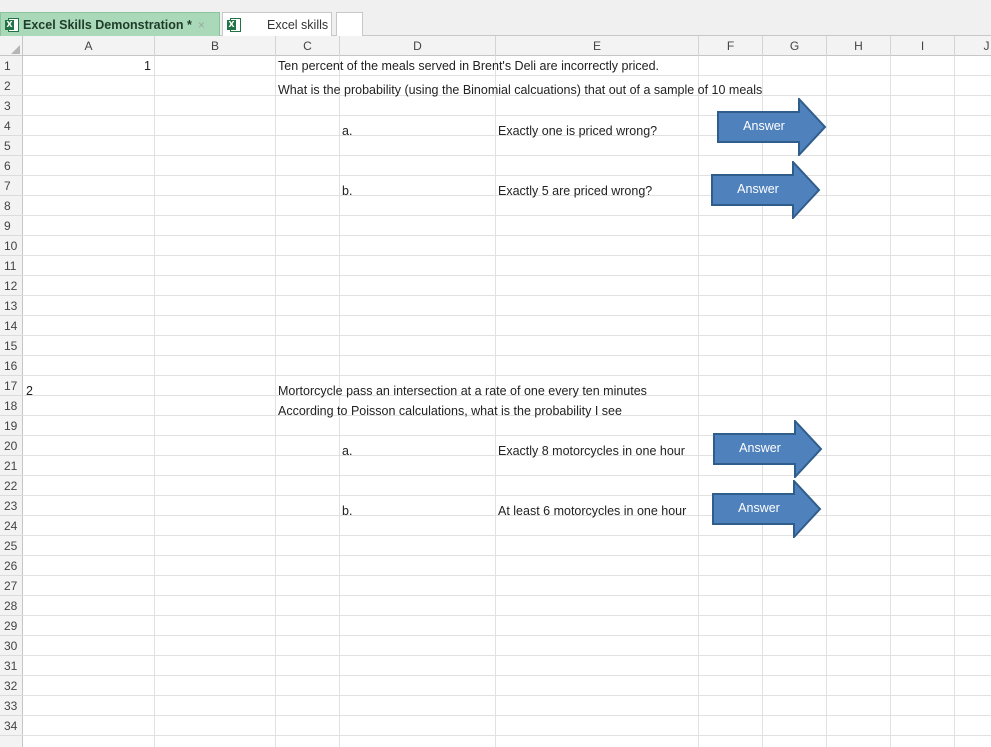 Image resolution: width=991 pixels, height=747 pixels. Describe the element at coordinates (577, 131) in the screenshot. I see `cell-e4: Exactly one is priced wrong?` at that location.